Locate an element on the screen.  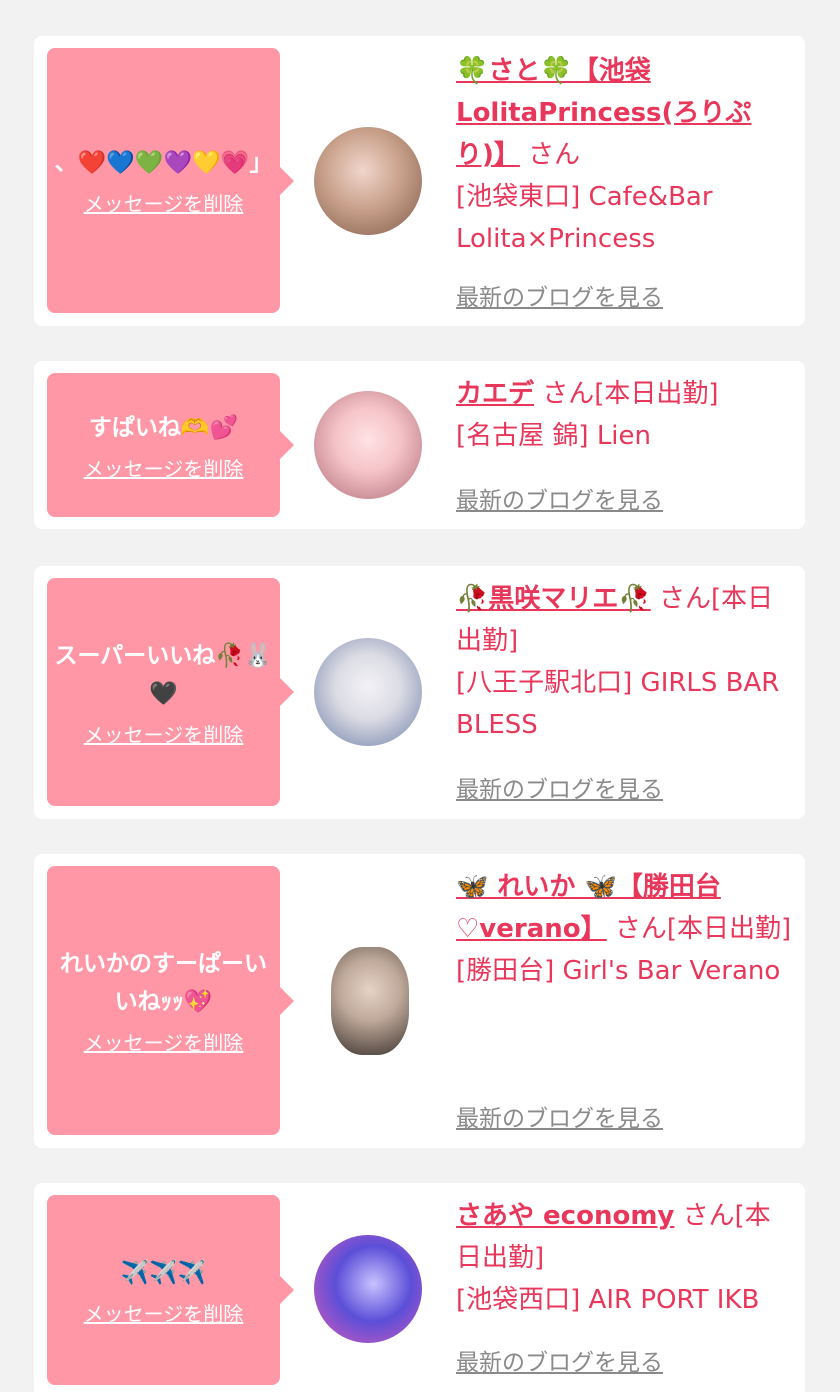
shop-info: [八王子駅北口] GIRLS BAR BLESS is located at coordinates (618, 704).